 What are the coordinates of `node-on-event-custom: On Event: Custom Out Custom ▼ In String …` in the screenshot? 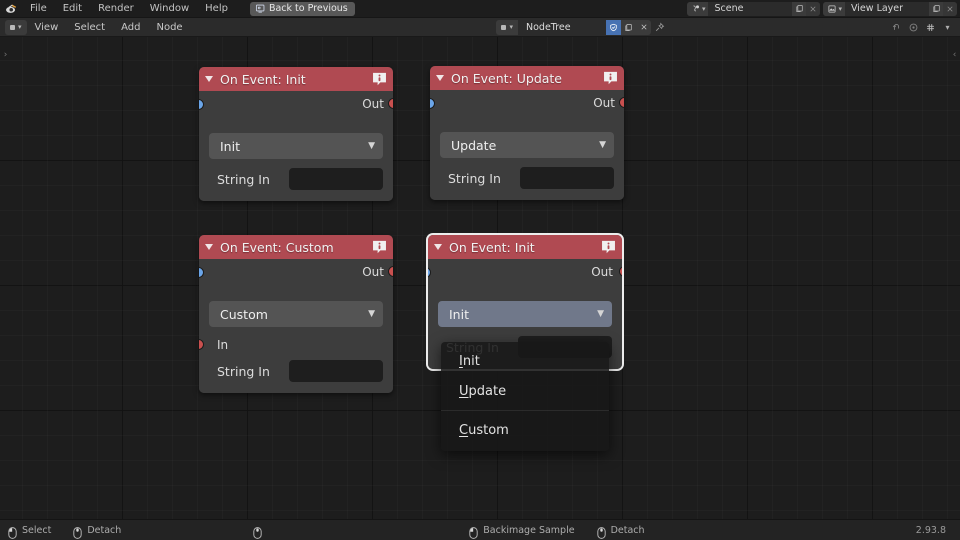 It's located at (296, 314).